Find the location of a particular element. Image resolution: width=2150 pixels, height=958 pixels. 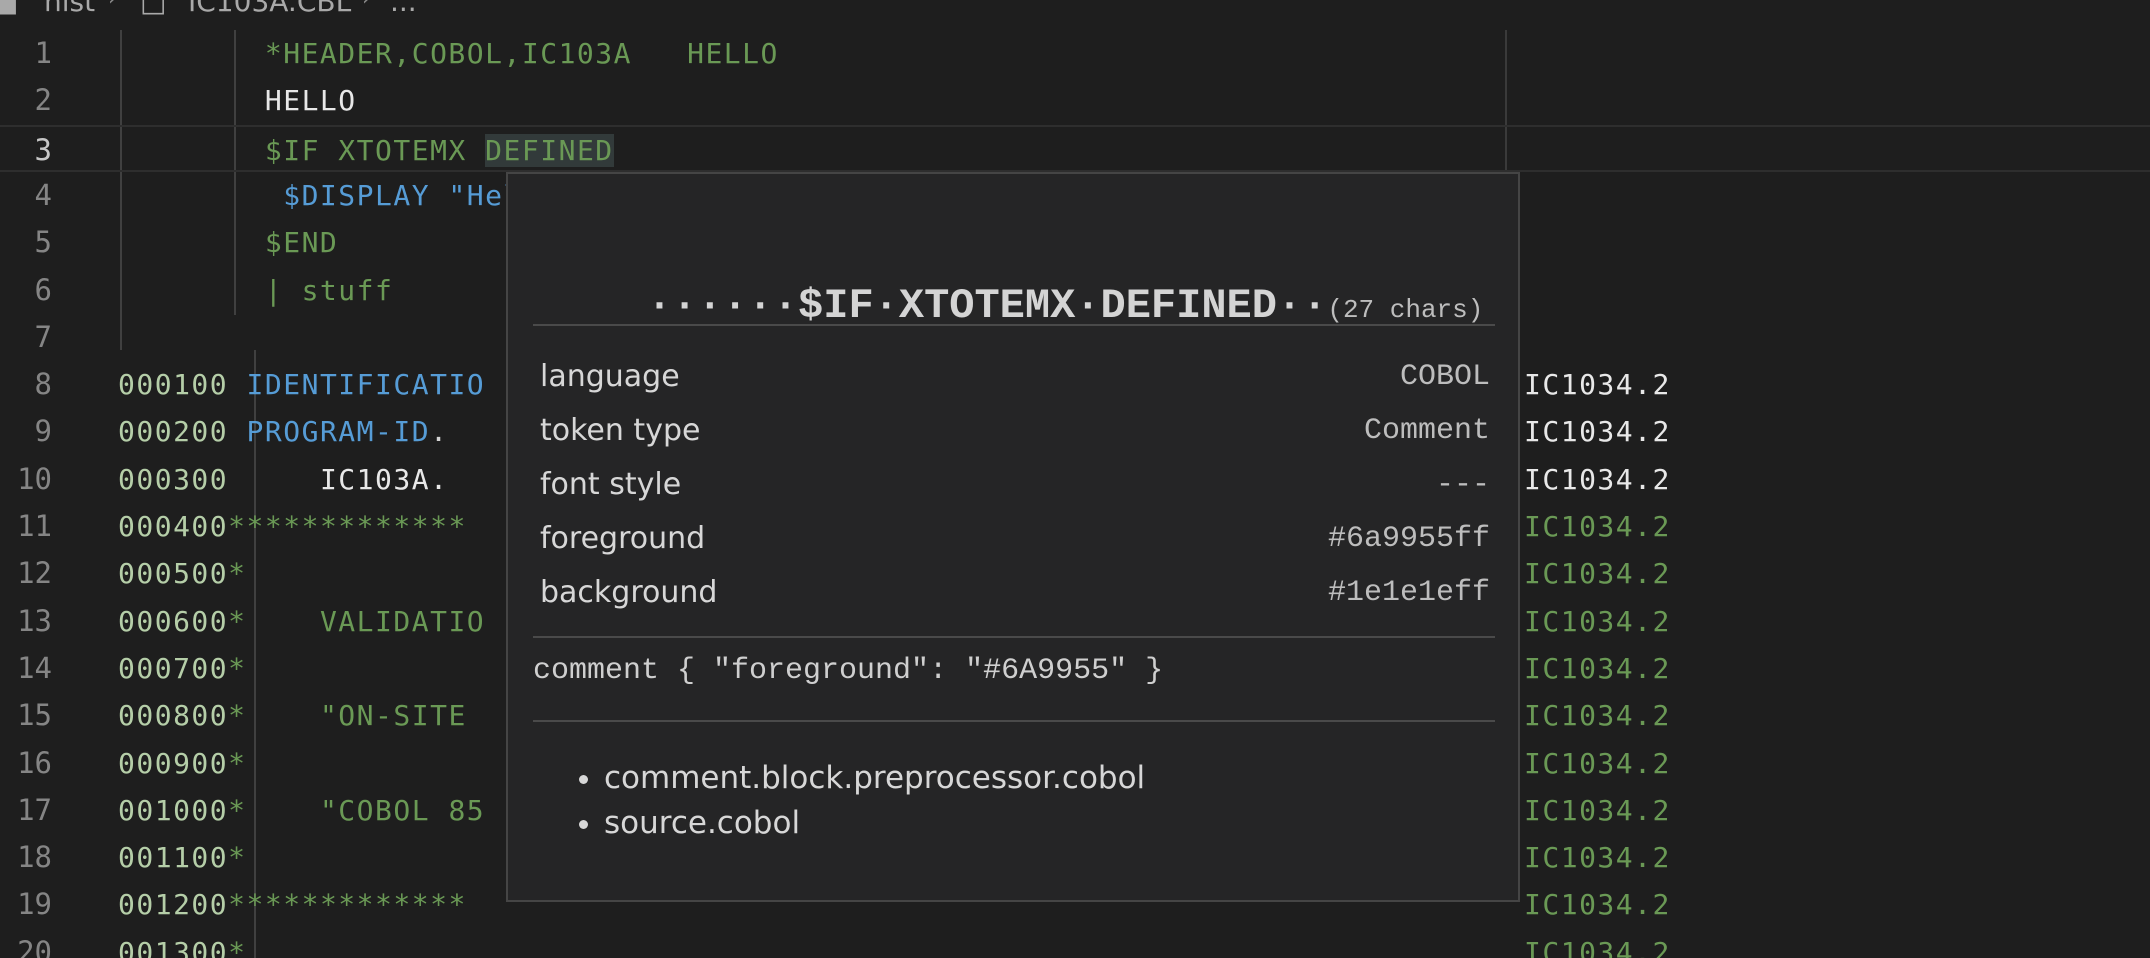

code-token: * VALIDATIO is located at coordinates (357, 621).